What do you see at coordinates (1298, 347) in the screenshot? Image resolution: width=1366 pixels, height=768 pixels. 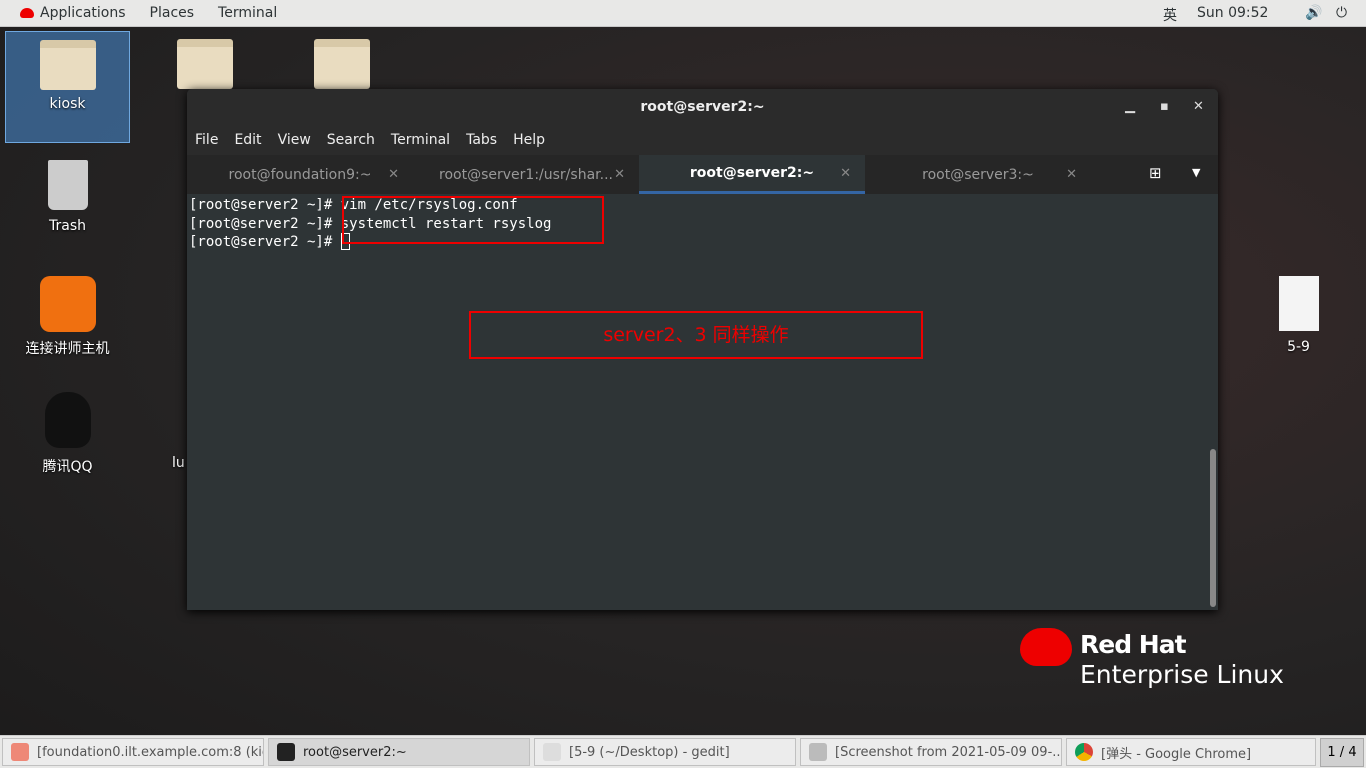 I see `icon-label: 5-9` at bounding box center [1298, 347].